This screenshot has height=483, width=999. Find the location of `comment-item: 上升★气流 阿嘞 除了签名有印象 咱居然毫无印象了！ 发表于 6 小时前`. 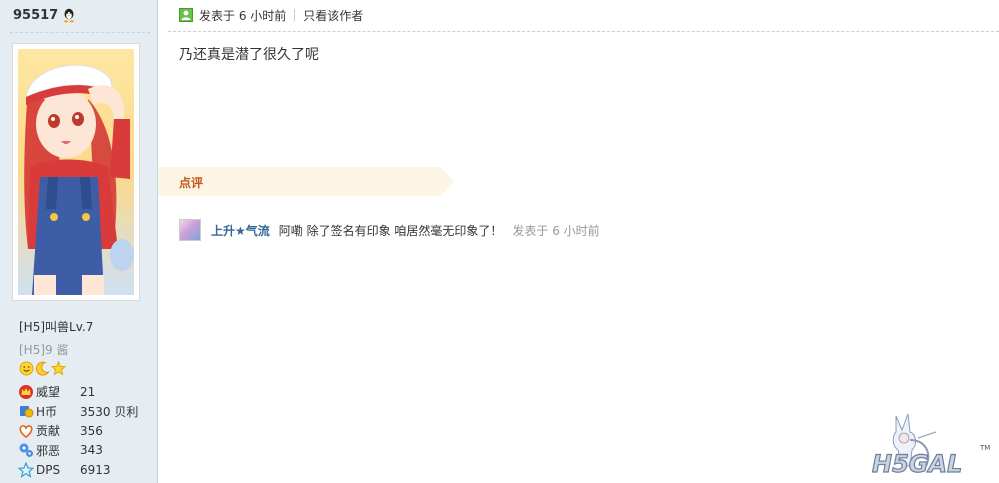

comment-item: 上升★气流 阿嘞 除了签名有印象 咱居然毫无印象了！ 发表于 6 小时前 is located at coordinates (389, 230).